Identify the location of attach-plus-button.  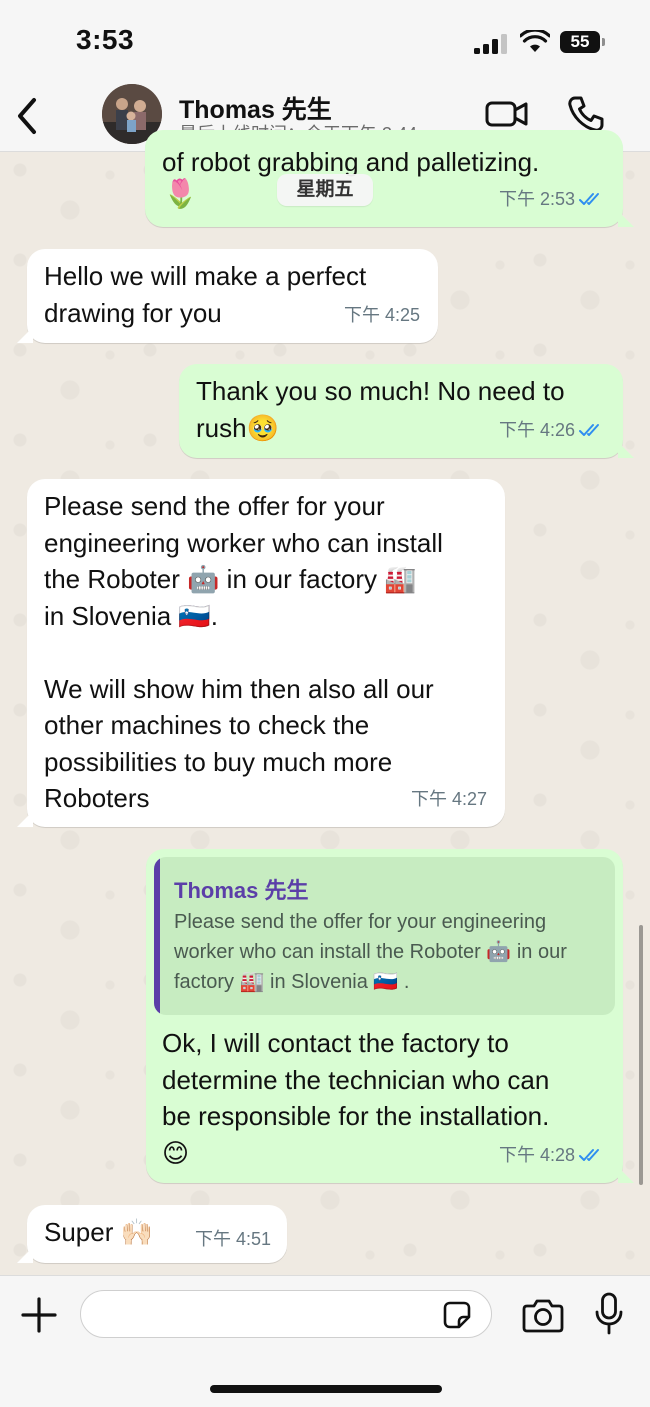
(39, 1315).